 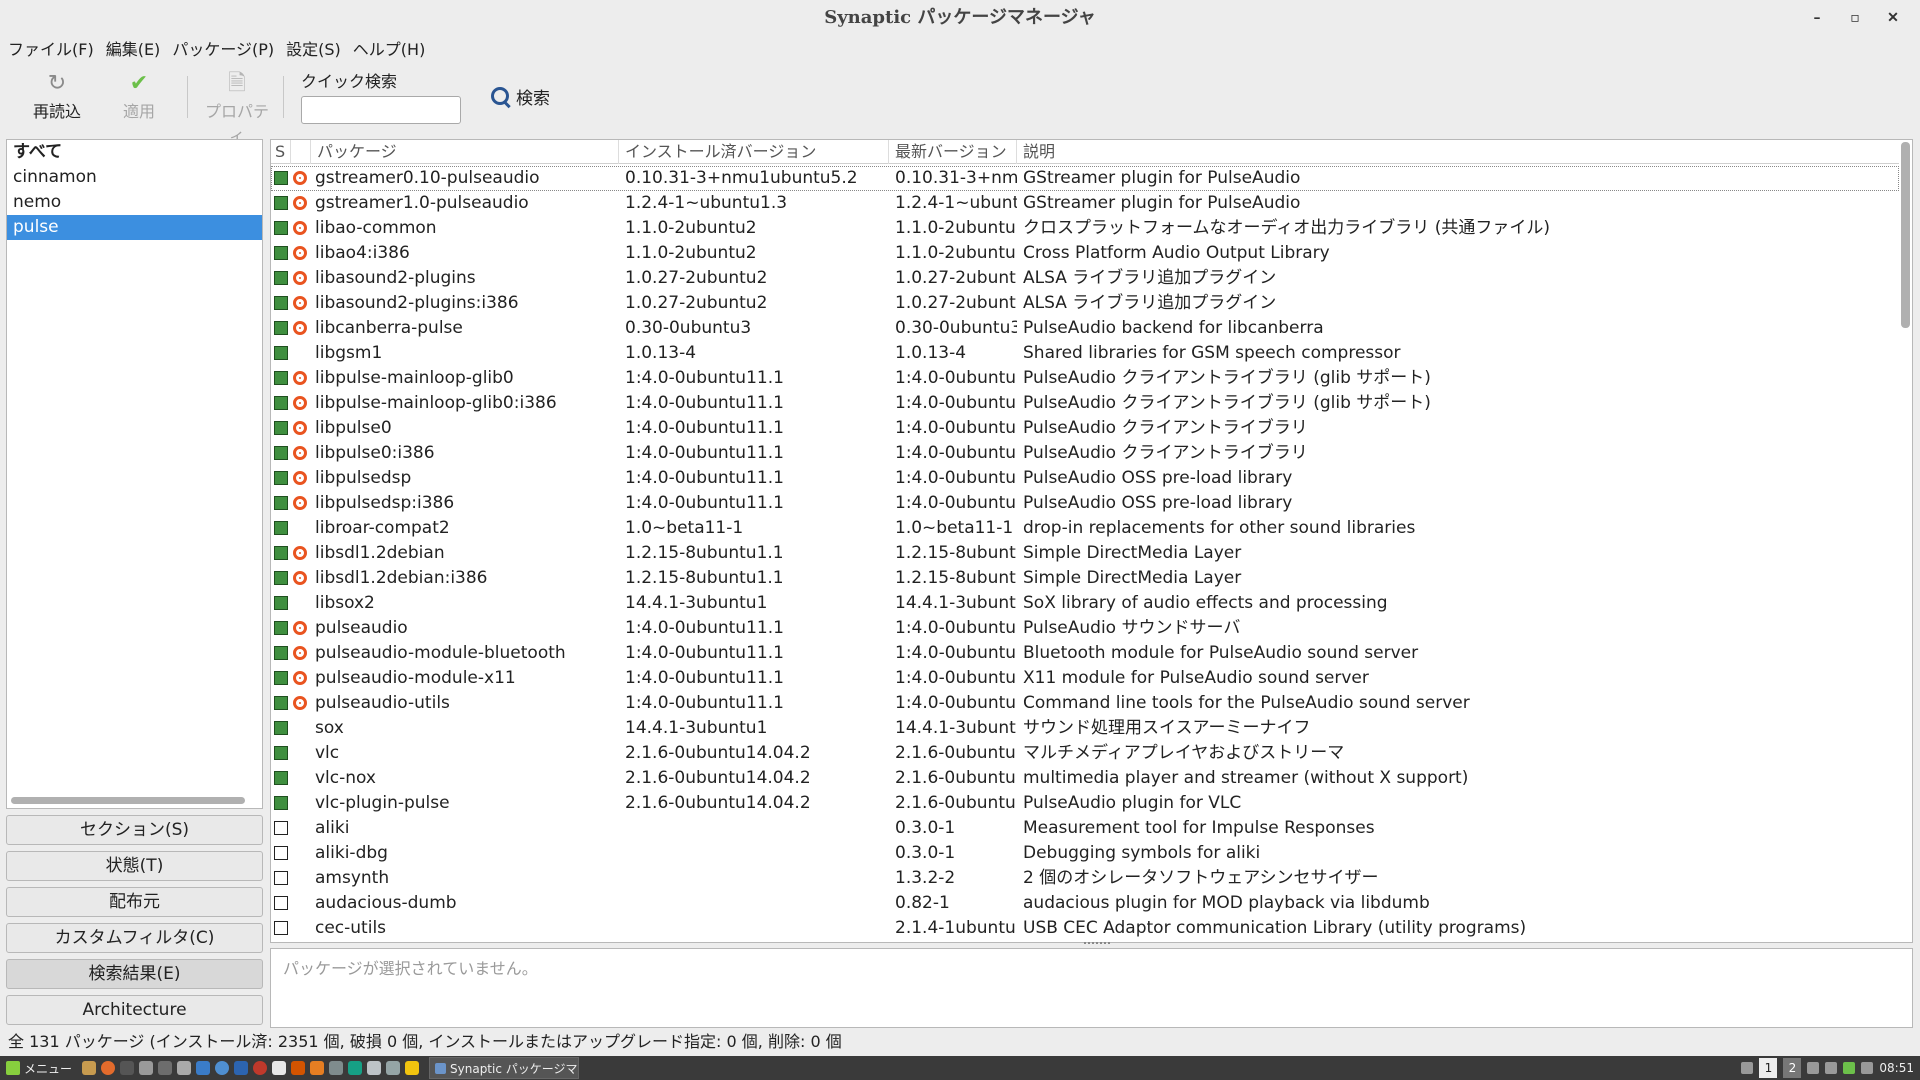 What do you see at coordinates (1813, 1068) in the screenshot?
I see `volume-icon` at bounding box center [1813, 1068].